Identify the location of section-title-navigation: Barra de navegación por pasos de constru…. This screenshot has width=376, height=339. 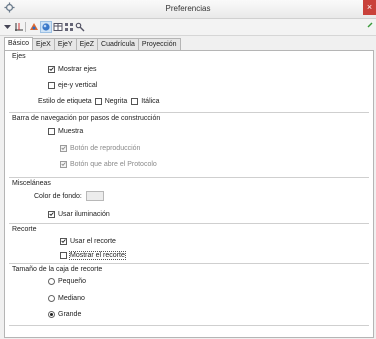
(86, 118).